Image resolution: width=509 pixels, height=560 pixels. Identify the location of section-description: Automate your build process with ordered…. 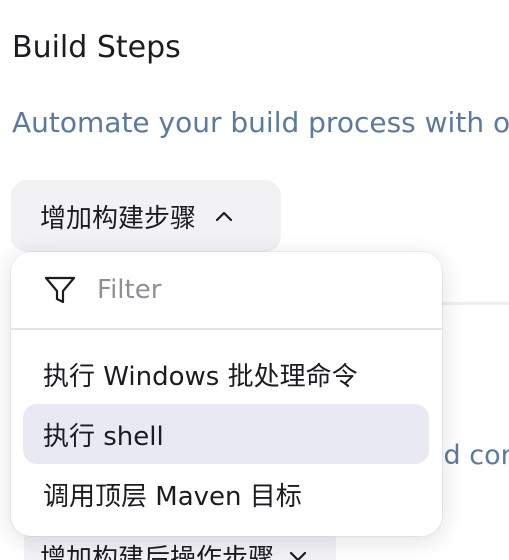
(260, 122).